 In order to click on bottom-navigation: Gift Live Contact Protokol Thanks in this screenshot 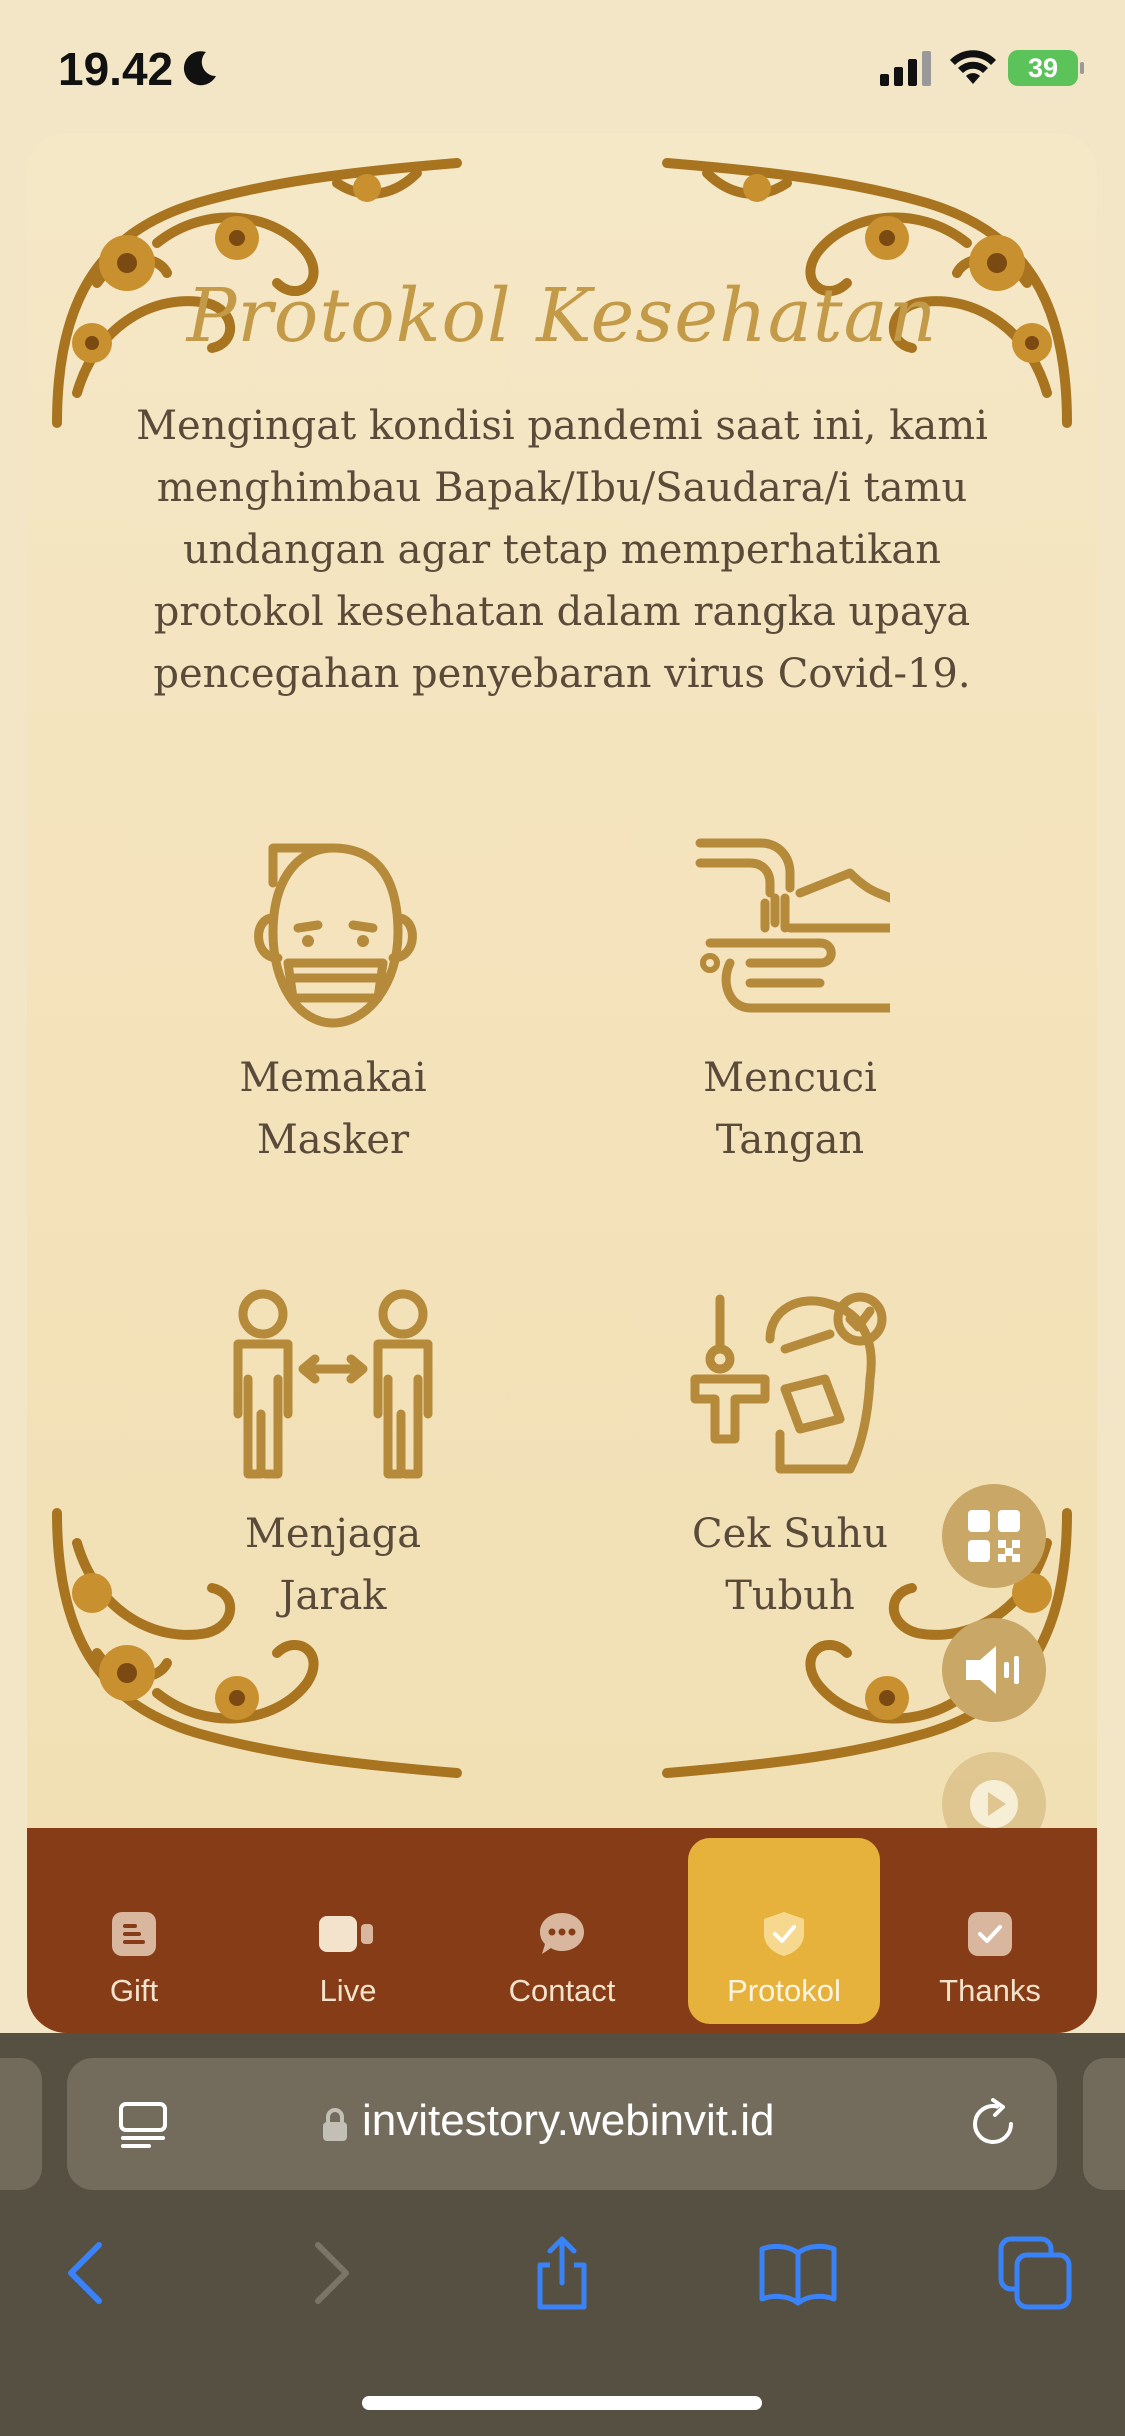, I will do `click(562, 1930)`.